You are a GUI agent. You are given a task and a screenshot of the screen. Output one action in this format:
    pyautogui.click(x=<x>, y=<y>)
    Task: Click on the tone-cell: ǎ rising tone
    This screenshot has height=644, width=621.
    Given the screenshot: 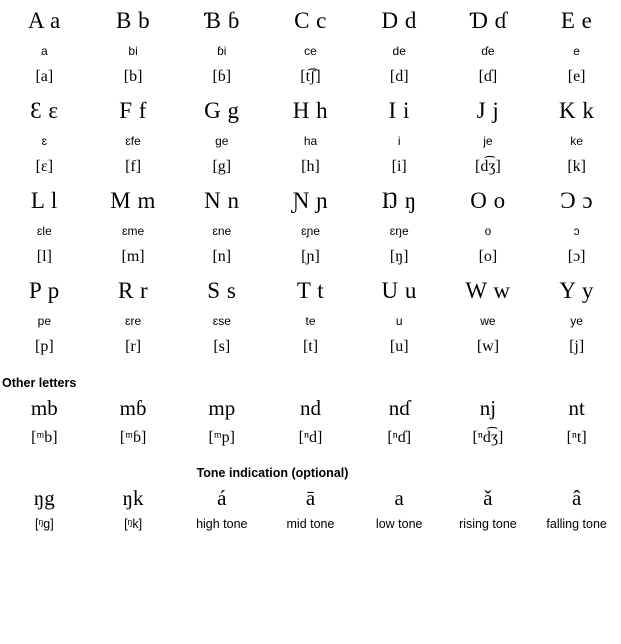 What is the action you would take?
    pyautogui.click(x=488, y=508)
    